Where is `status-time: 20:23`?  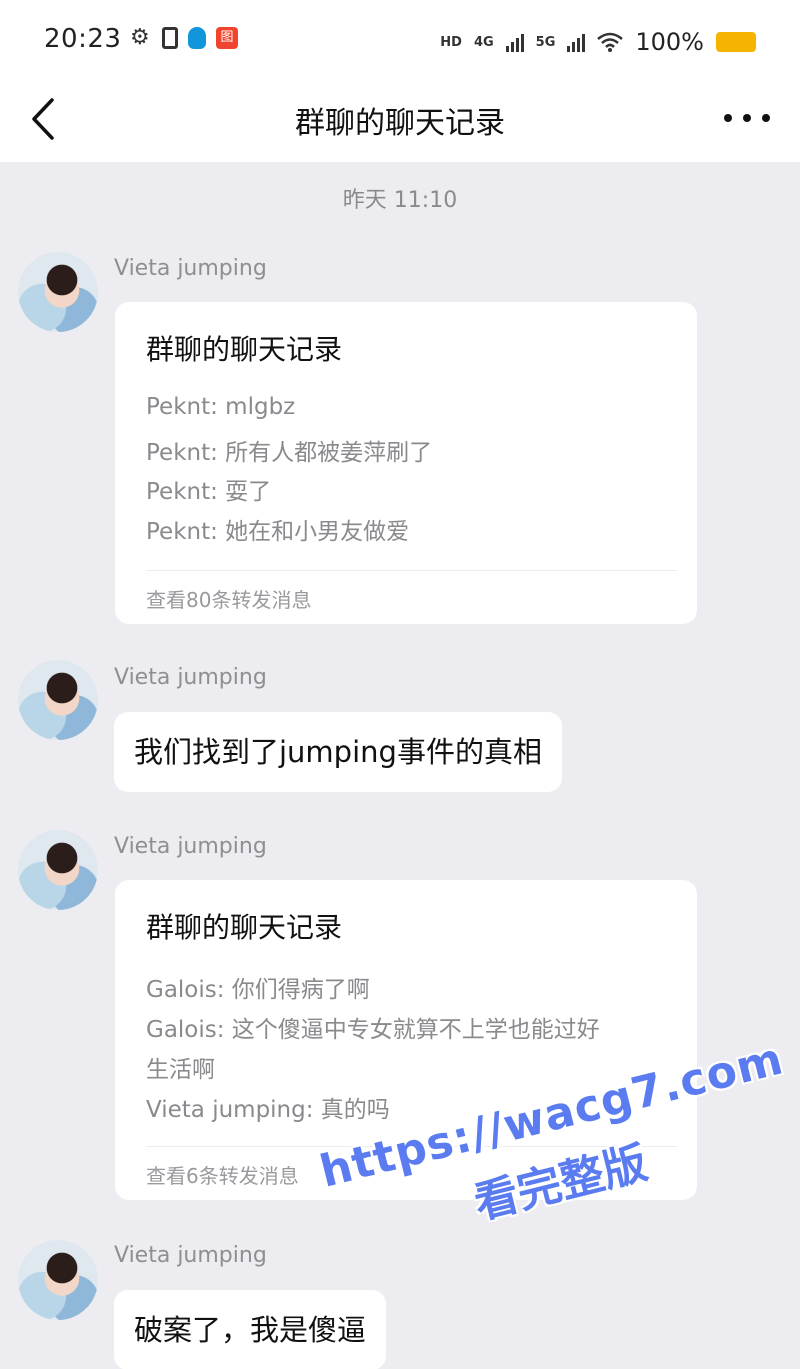
status-time: 20:23 is located at coordinates (83, 39).